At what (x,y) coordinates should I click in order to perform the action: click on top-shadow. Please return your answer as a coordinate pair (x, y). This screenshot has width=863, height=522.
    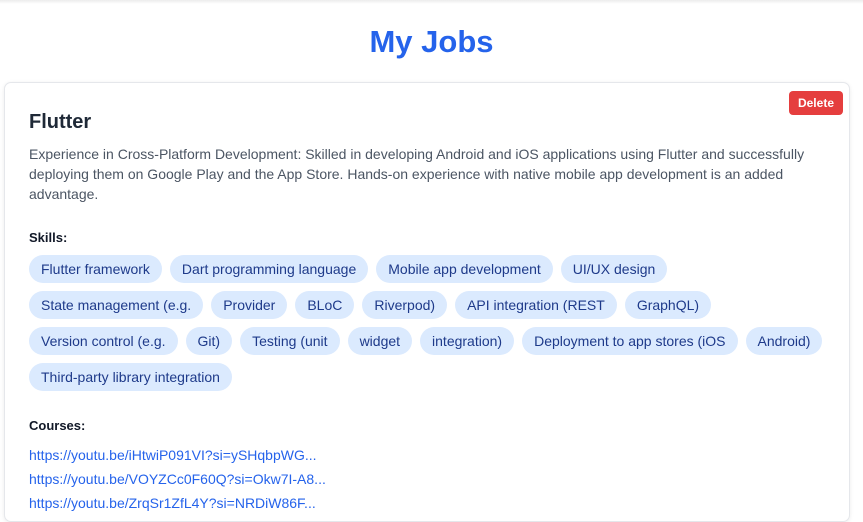
    Looking at the image, I should click on (431, 2).